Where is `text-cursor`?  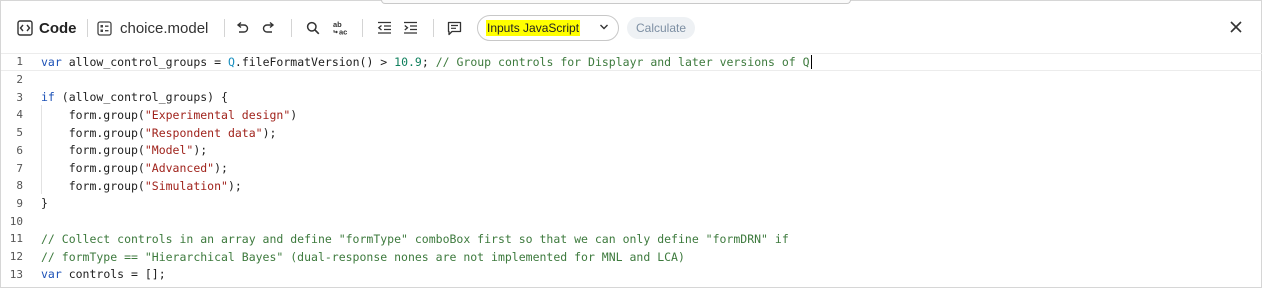 text-cursor is located at coordinates (811, 62).